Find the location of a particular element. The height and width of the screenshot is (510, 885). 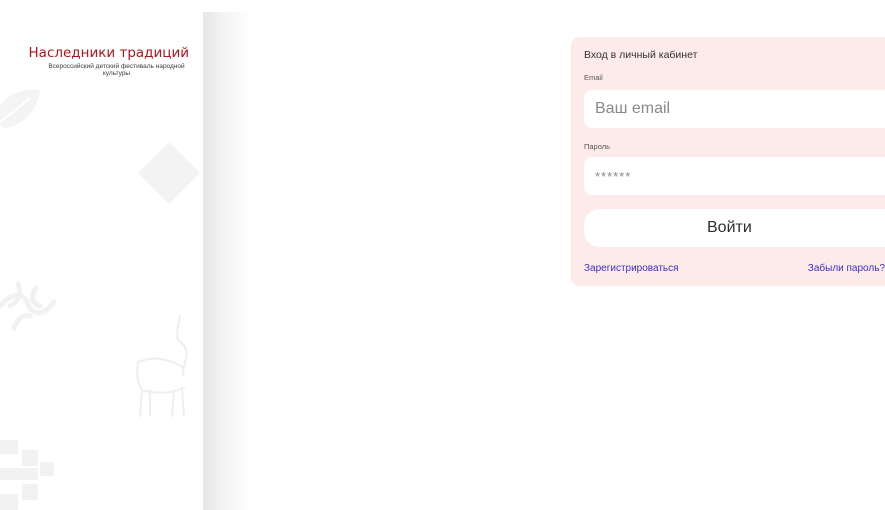

login-button: Войти is located at coordinates (734, 228).